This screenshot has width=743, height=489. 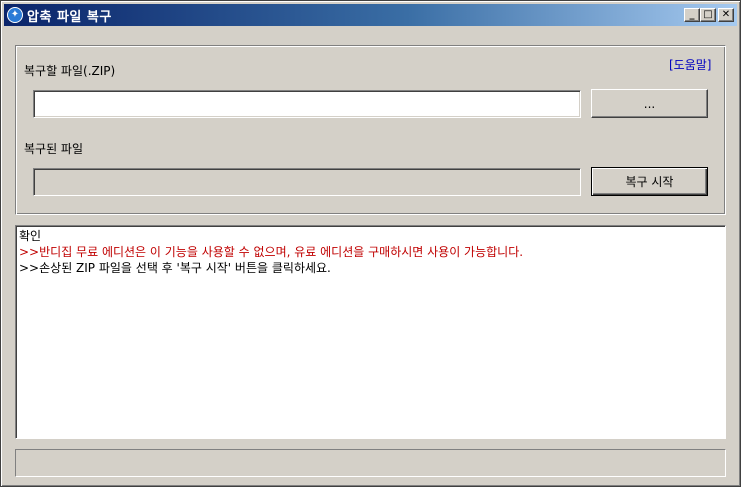 I want to click on help-link: [도움말], so click(x=690, y=64).